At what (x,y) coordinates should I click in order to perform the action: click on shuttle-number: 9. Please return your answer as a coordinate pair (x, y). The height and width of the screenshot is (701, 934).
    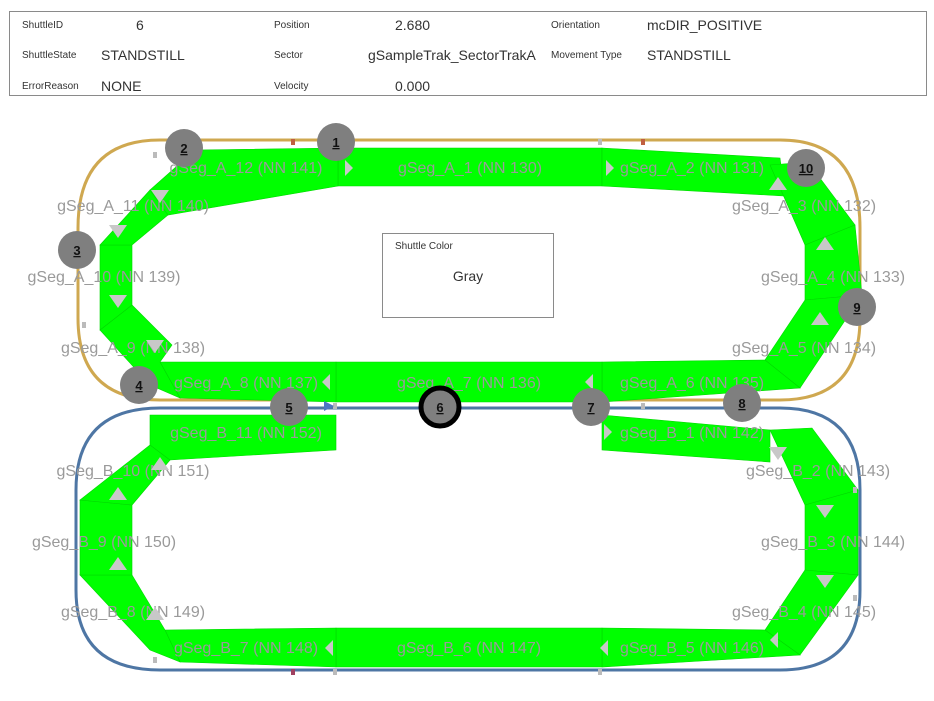
    Looking at the image, I should click on (856, 307).